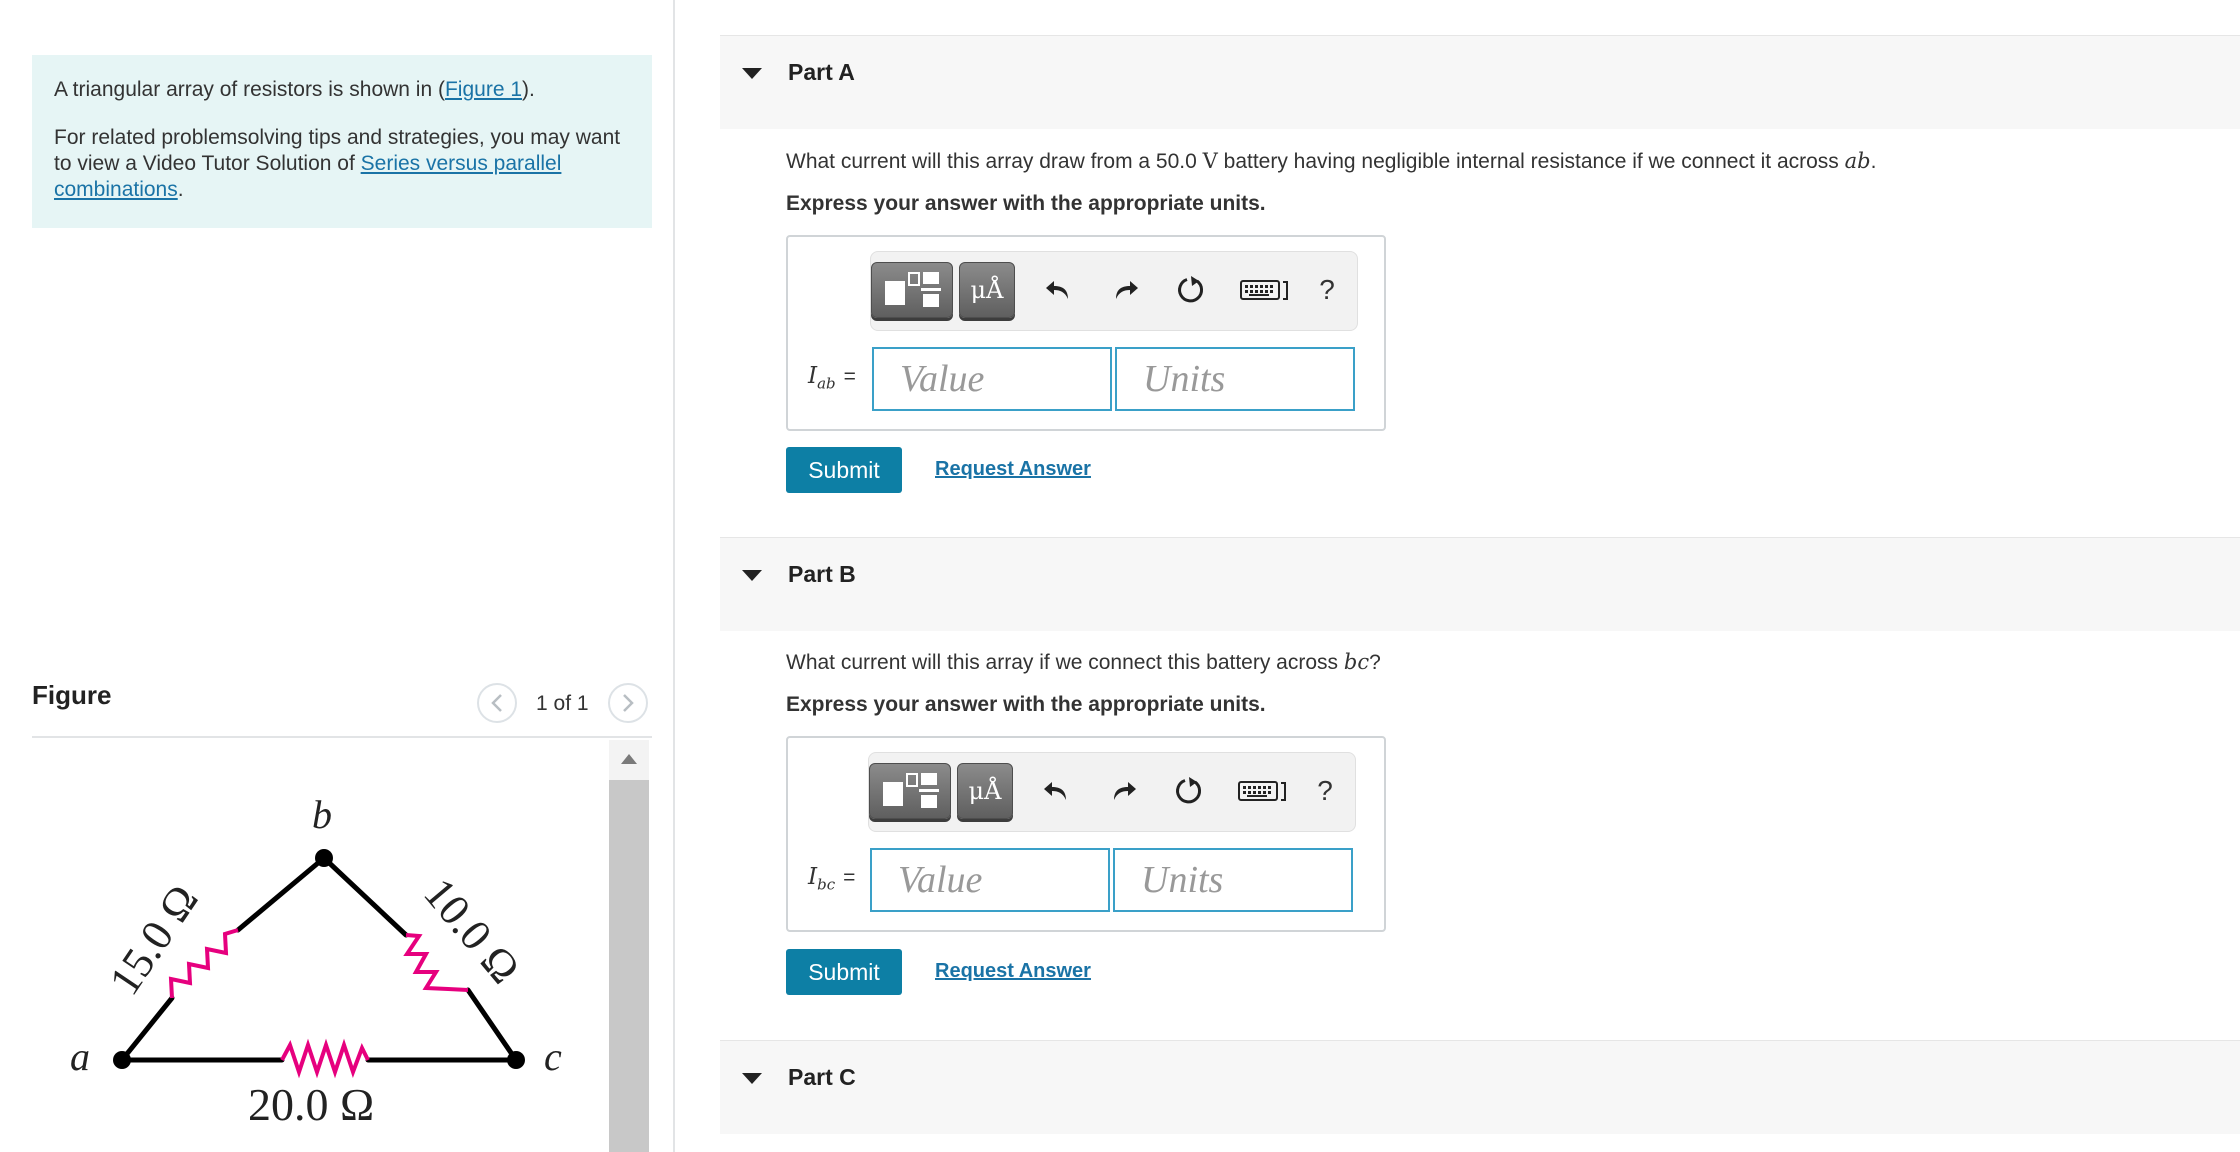 The image size is (2240, 1152). What do you see at coordinates (316, 961) in the screenshot?
I see `circuit-diagram: a b c 15.0 Ω 10.0 Ω 20.0 Ω` at bounding box center [316, 961].